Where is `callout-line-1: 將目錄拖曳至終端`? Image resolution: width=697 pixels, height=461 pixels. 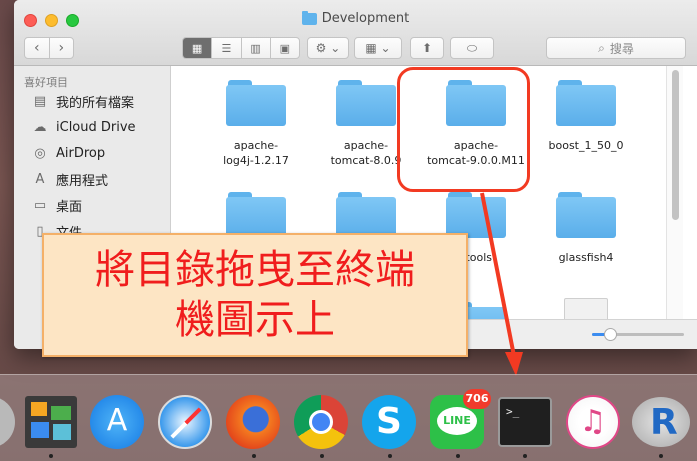 callout-line-1: 將目錄拖曳至終端 is located at coordinates (255, 270).